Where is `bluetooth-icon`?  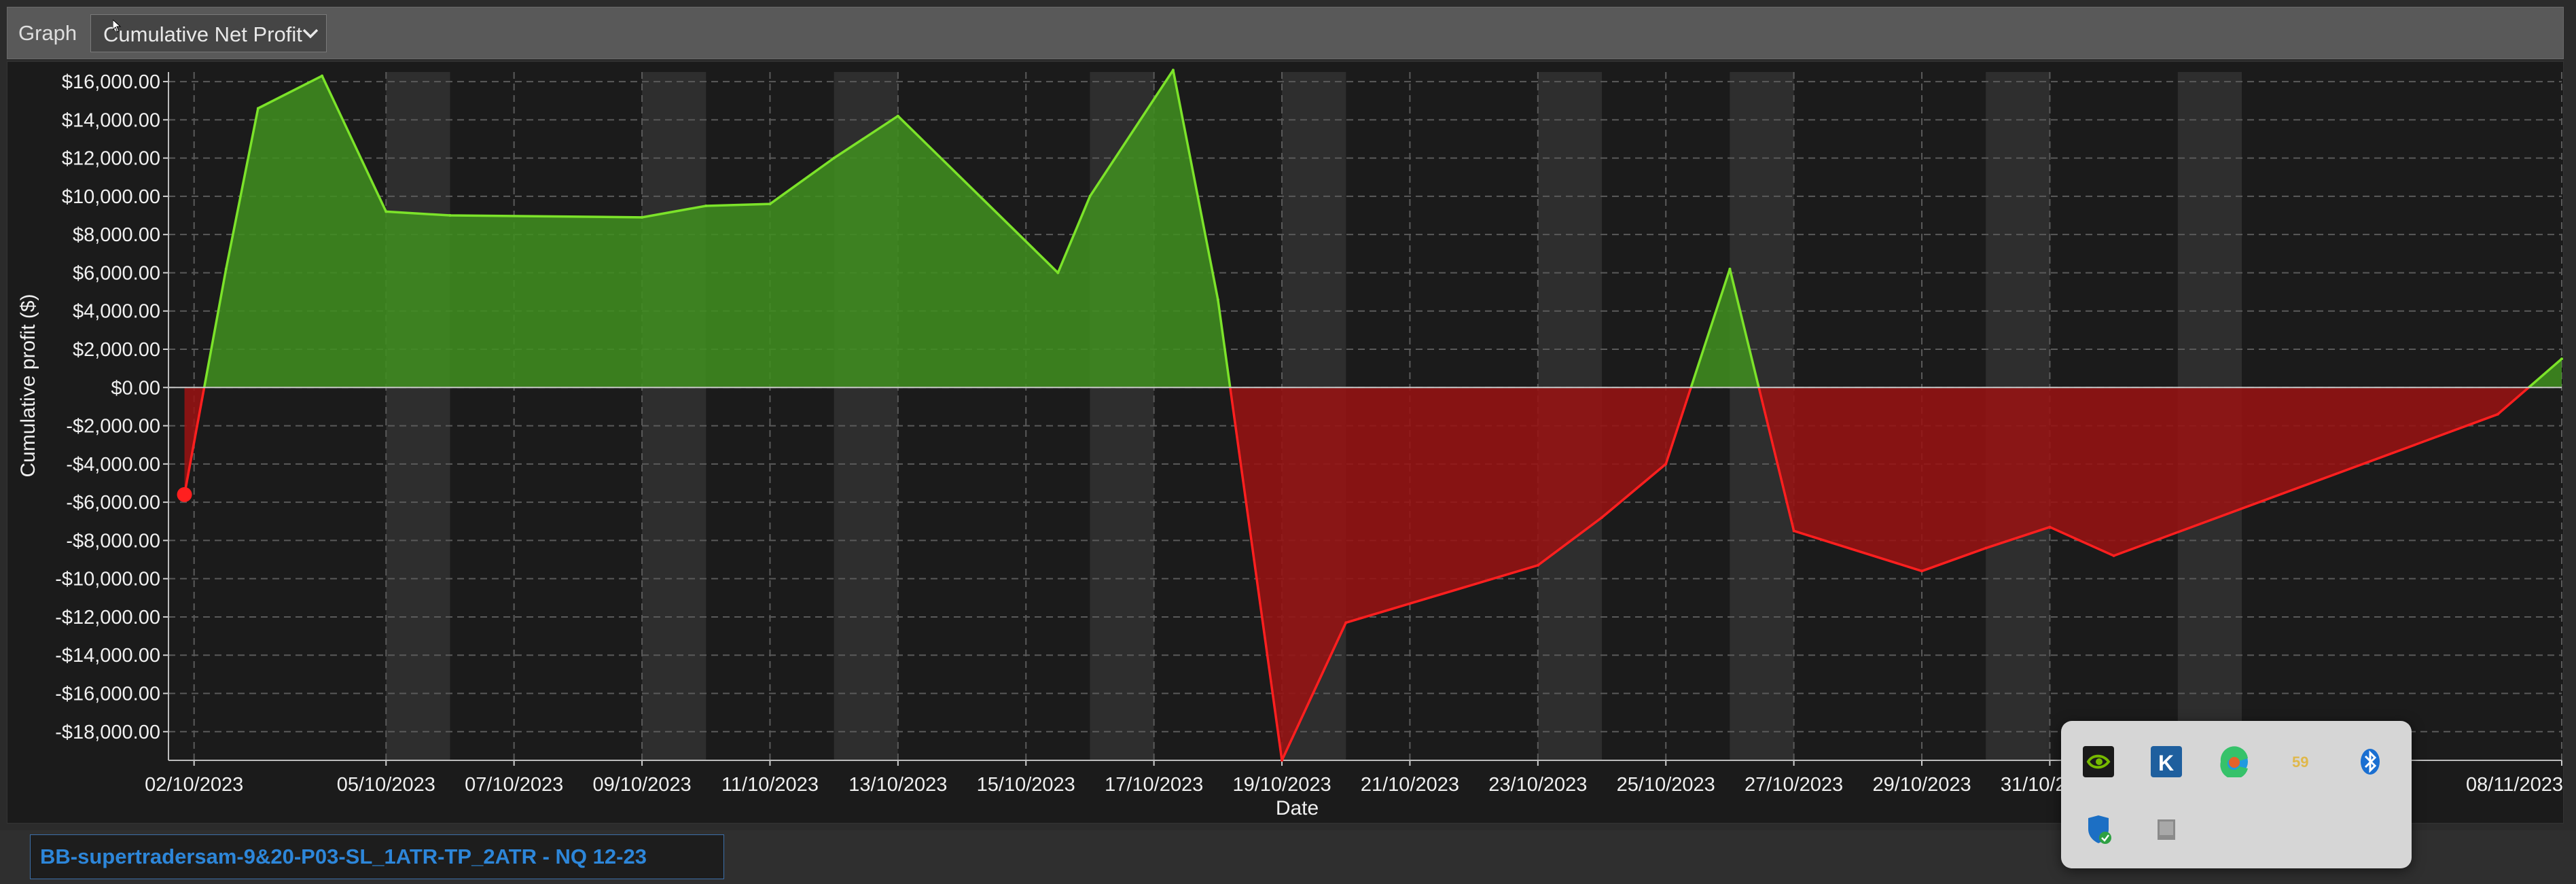 bluetooth-icon is located at coordinates (2370, 761).